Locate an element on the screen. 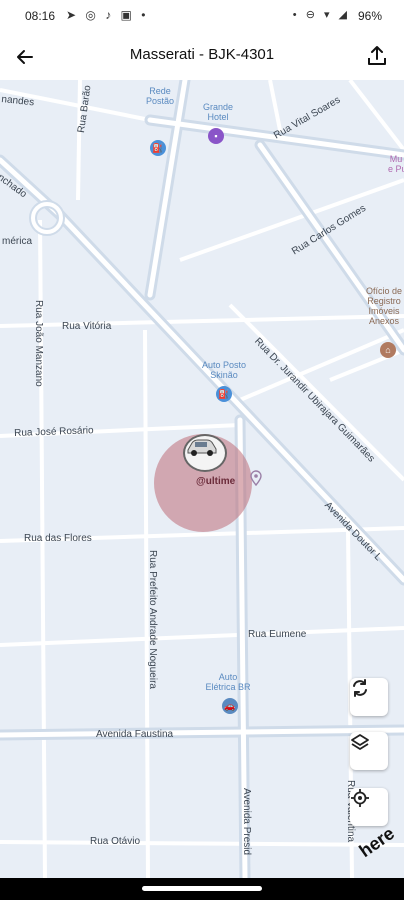  street-label: Avenida Presid is located at coordinates (246, 822).